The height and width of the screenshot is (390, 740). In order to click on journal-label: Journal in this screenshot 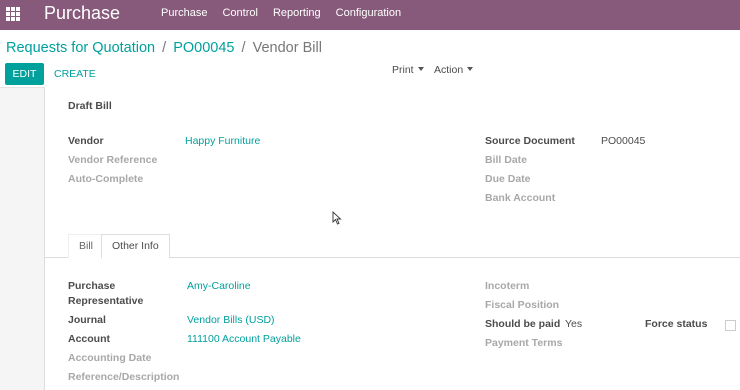, I will do `click(87, 320)`.